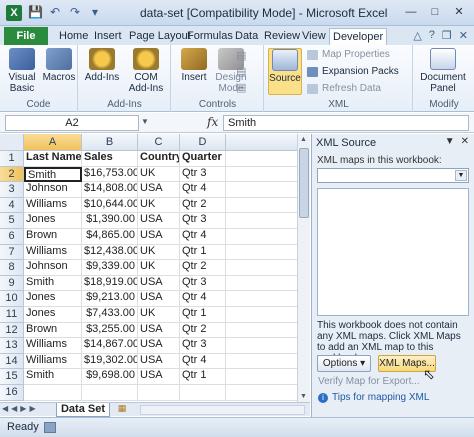  I want to click on table-cell: Brown, so click(53, 237).